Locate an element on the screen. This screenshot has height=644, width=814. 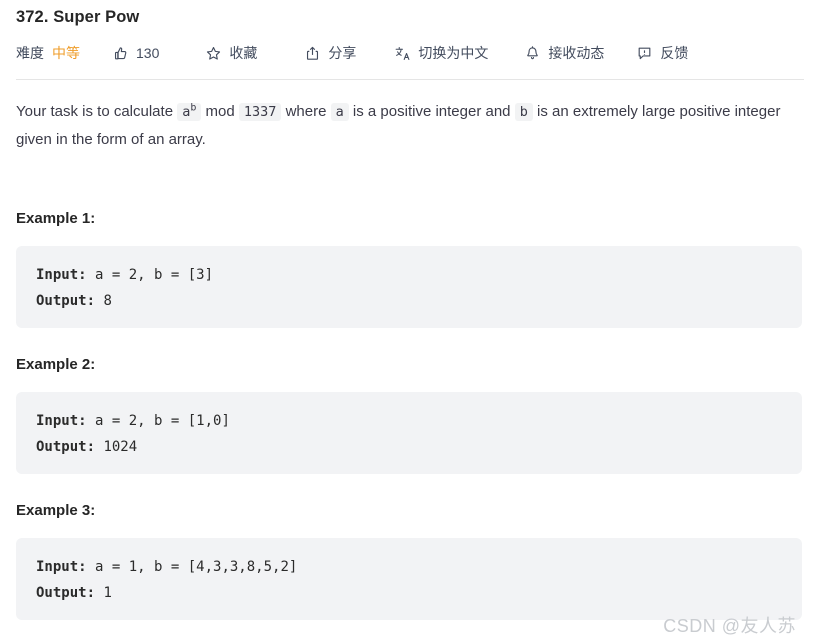
translate-label: 切换为中文 is located at coordinates (453, 53).